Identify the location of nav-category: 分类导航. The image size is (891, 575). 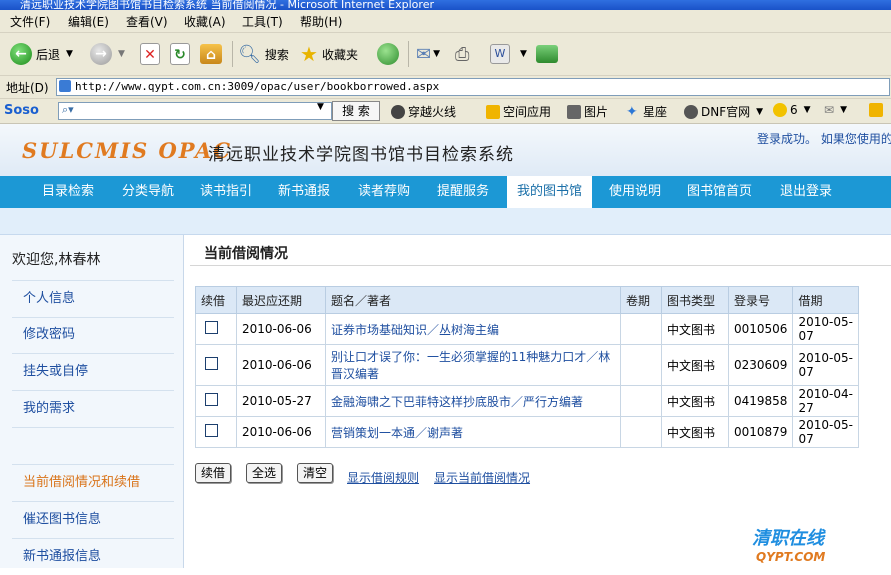
(148, 192).